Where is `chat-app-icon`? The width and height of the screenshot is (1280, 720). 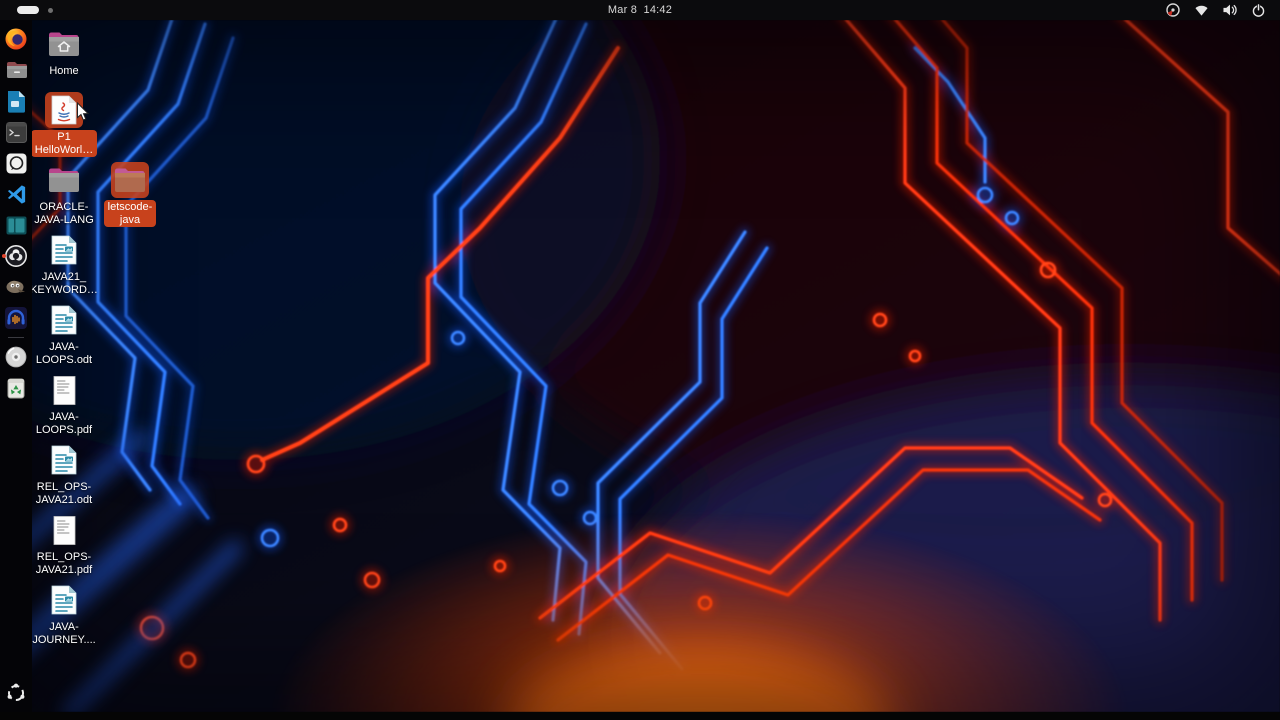
chat-app-icon is located at coordinates (16, 163).